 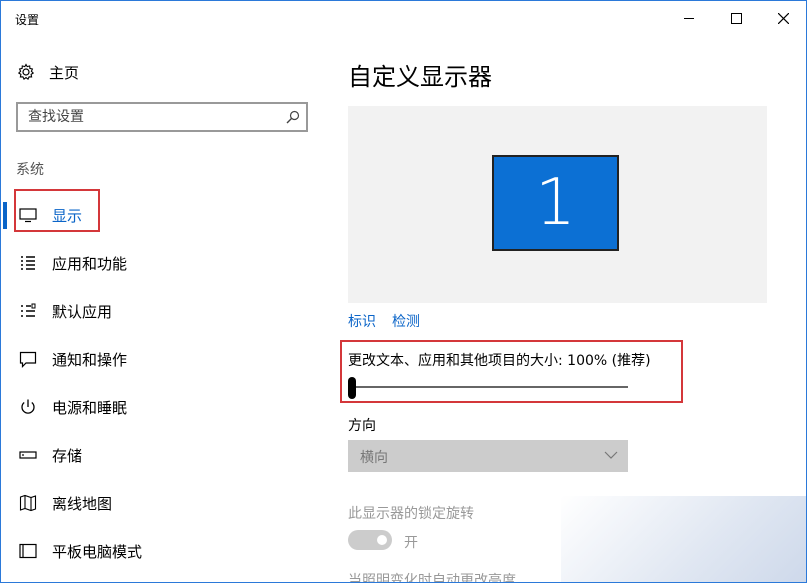 I want to click on home-label: 主页, so click(x=64, y=72).